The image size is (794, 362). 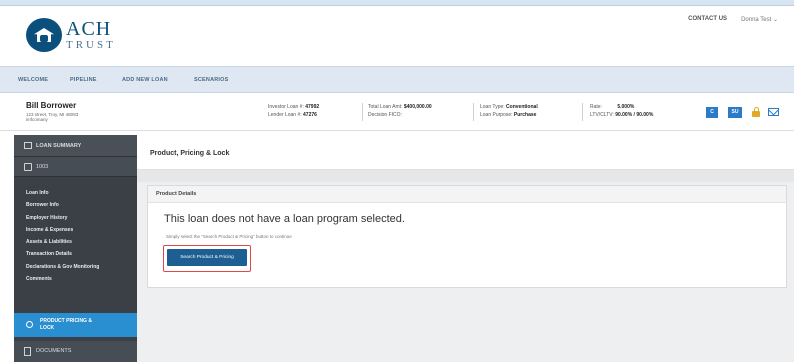 I want to click on sidebar-item-transaction-details: Transaction Details, so click(x=75, y=254).